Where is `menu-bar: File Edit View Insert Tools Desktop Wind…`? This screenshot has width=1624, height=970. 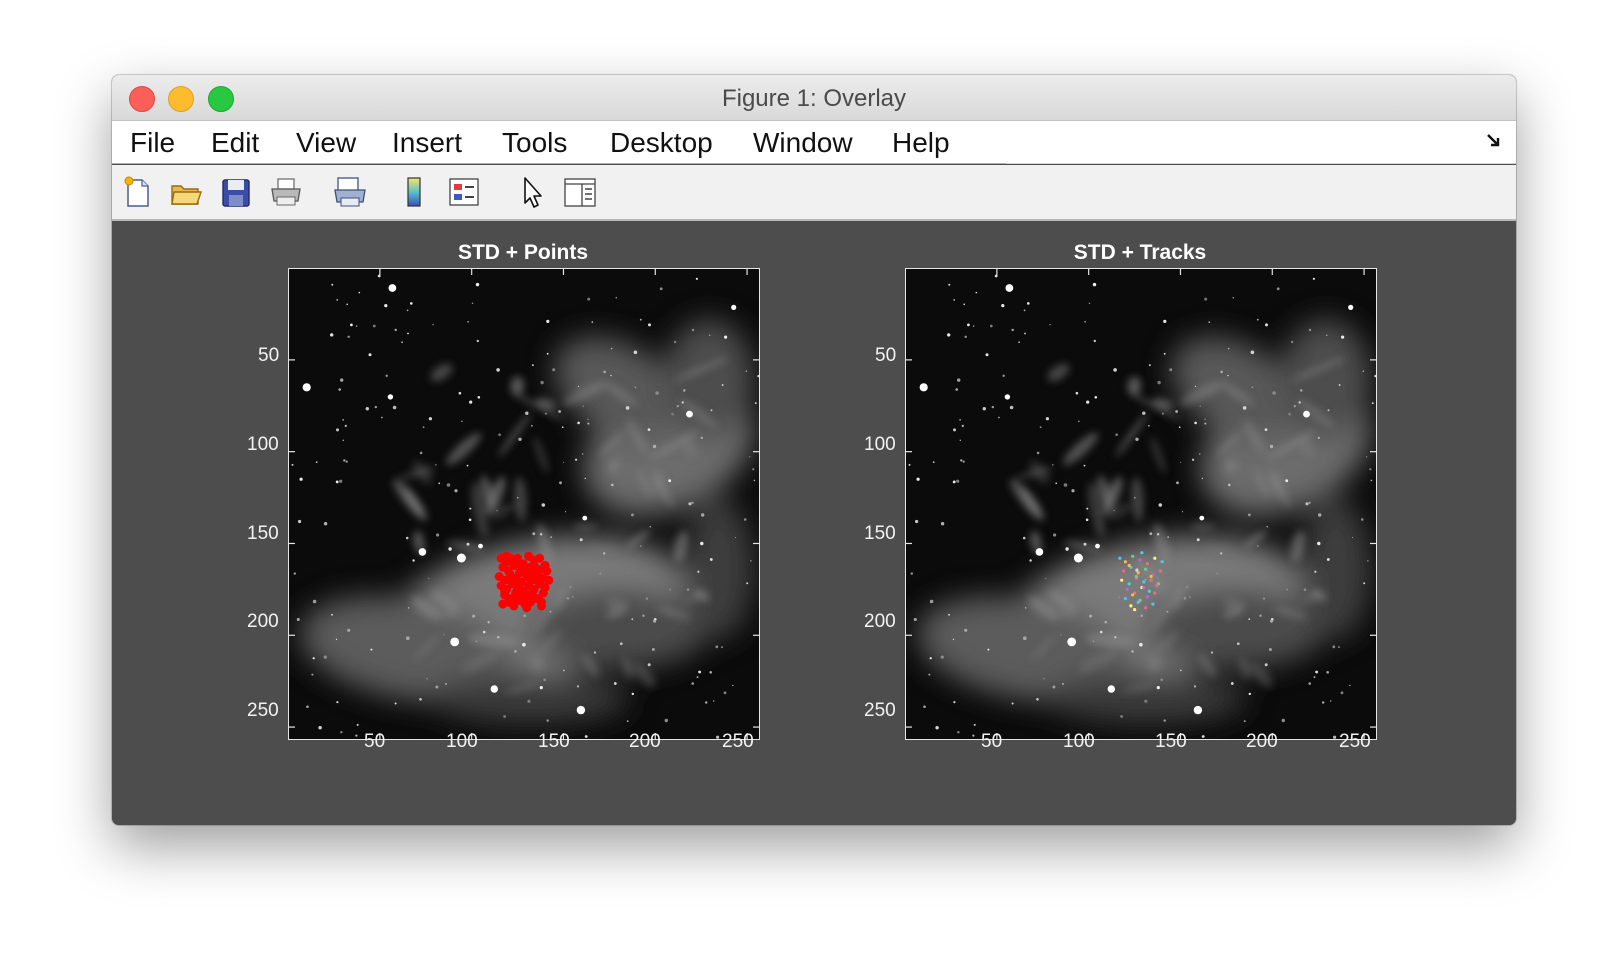 menu-bar: File Edit View Insert Tools Desktop Wind… is located at coordinates (814, 142).